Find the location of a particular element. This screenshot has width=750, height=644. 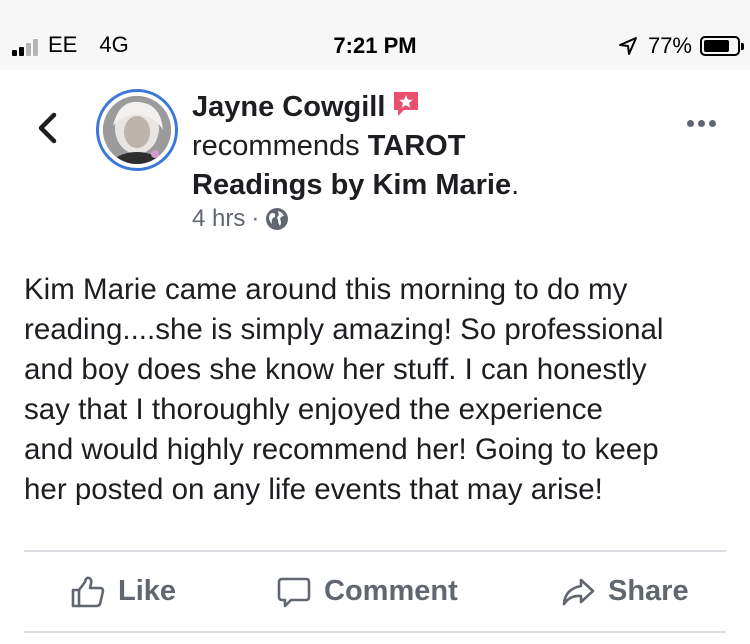

like-label: Like is located at coordinates (147, 591).